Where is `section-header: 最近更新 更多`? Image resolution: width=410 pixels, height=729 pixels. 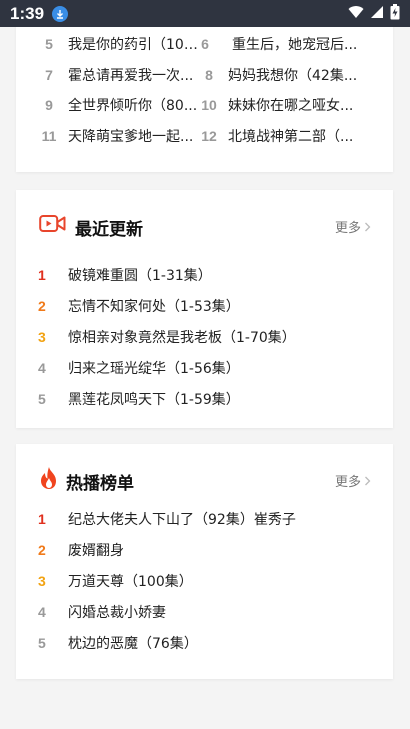 section-header: 最近更新 更多 is located at coordinates (204, 226).